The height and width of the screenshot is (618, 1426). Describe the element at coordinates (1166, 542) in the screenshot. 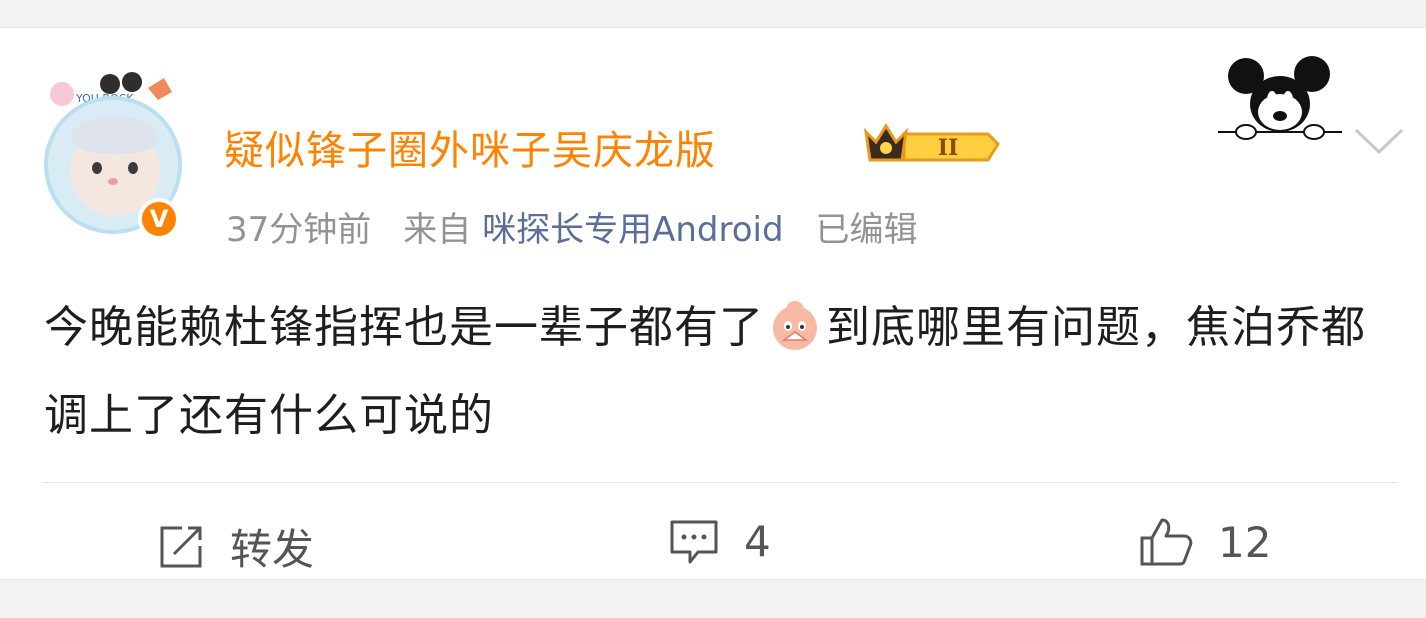

I see `like-icon` at that location.